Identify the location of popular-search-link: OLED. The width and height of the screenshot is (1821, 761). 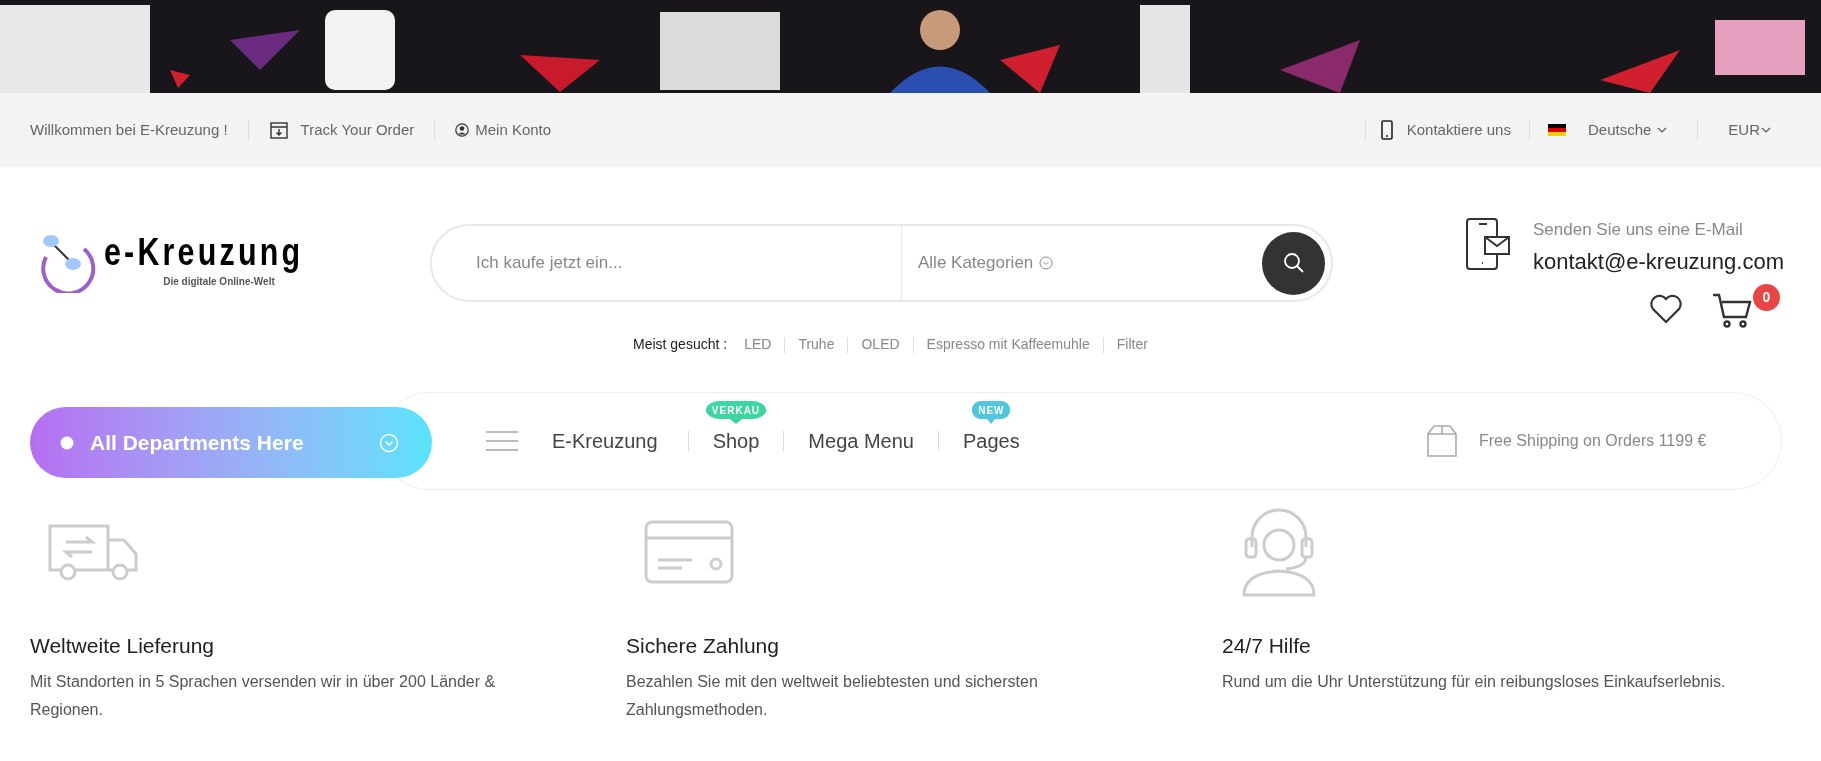
(880, 344).